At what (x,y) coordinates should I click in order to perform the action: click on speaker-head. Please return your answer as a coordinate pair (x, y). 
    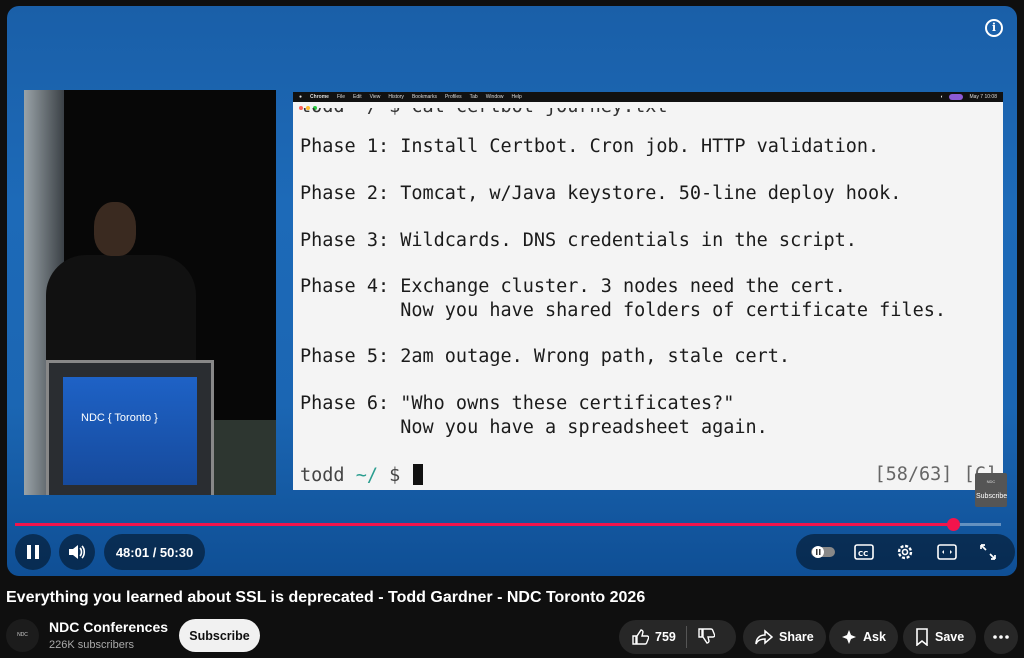
    Looking at the image, I should click on (115, 229).